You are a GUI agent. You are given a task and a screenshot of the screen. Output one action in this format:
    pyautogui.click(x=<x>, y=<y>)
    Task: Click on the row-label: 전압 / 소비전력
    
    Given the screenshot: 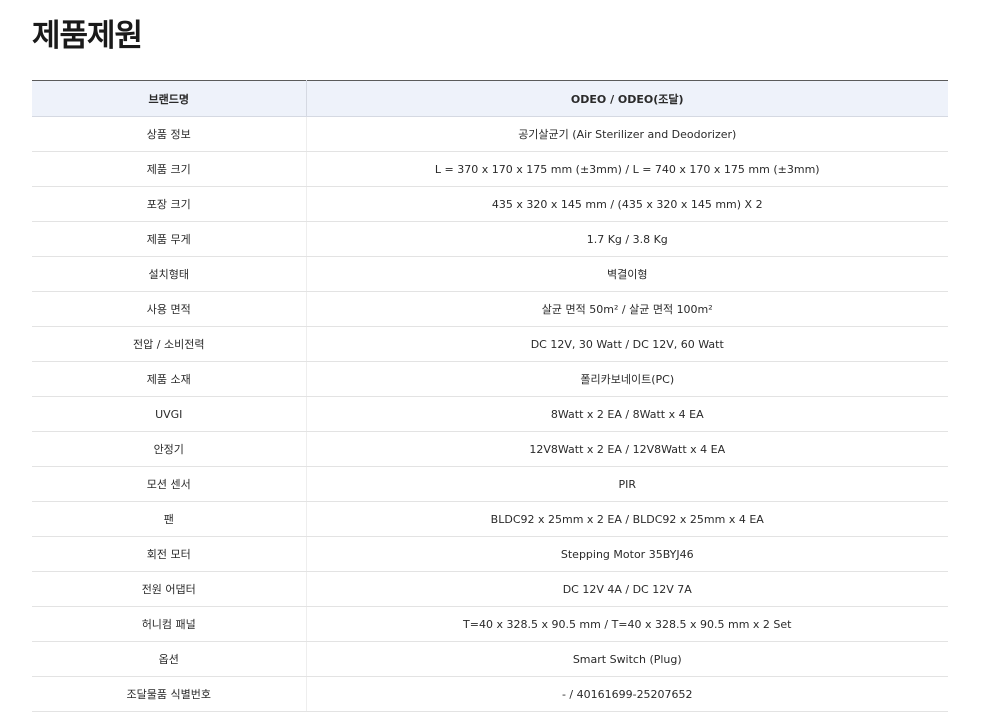 What is the action you would take?
    pyautogui.click(x=169, y=344)
    